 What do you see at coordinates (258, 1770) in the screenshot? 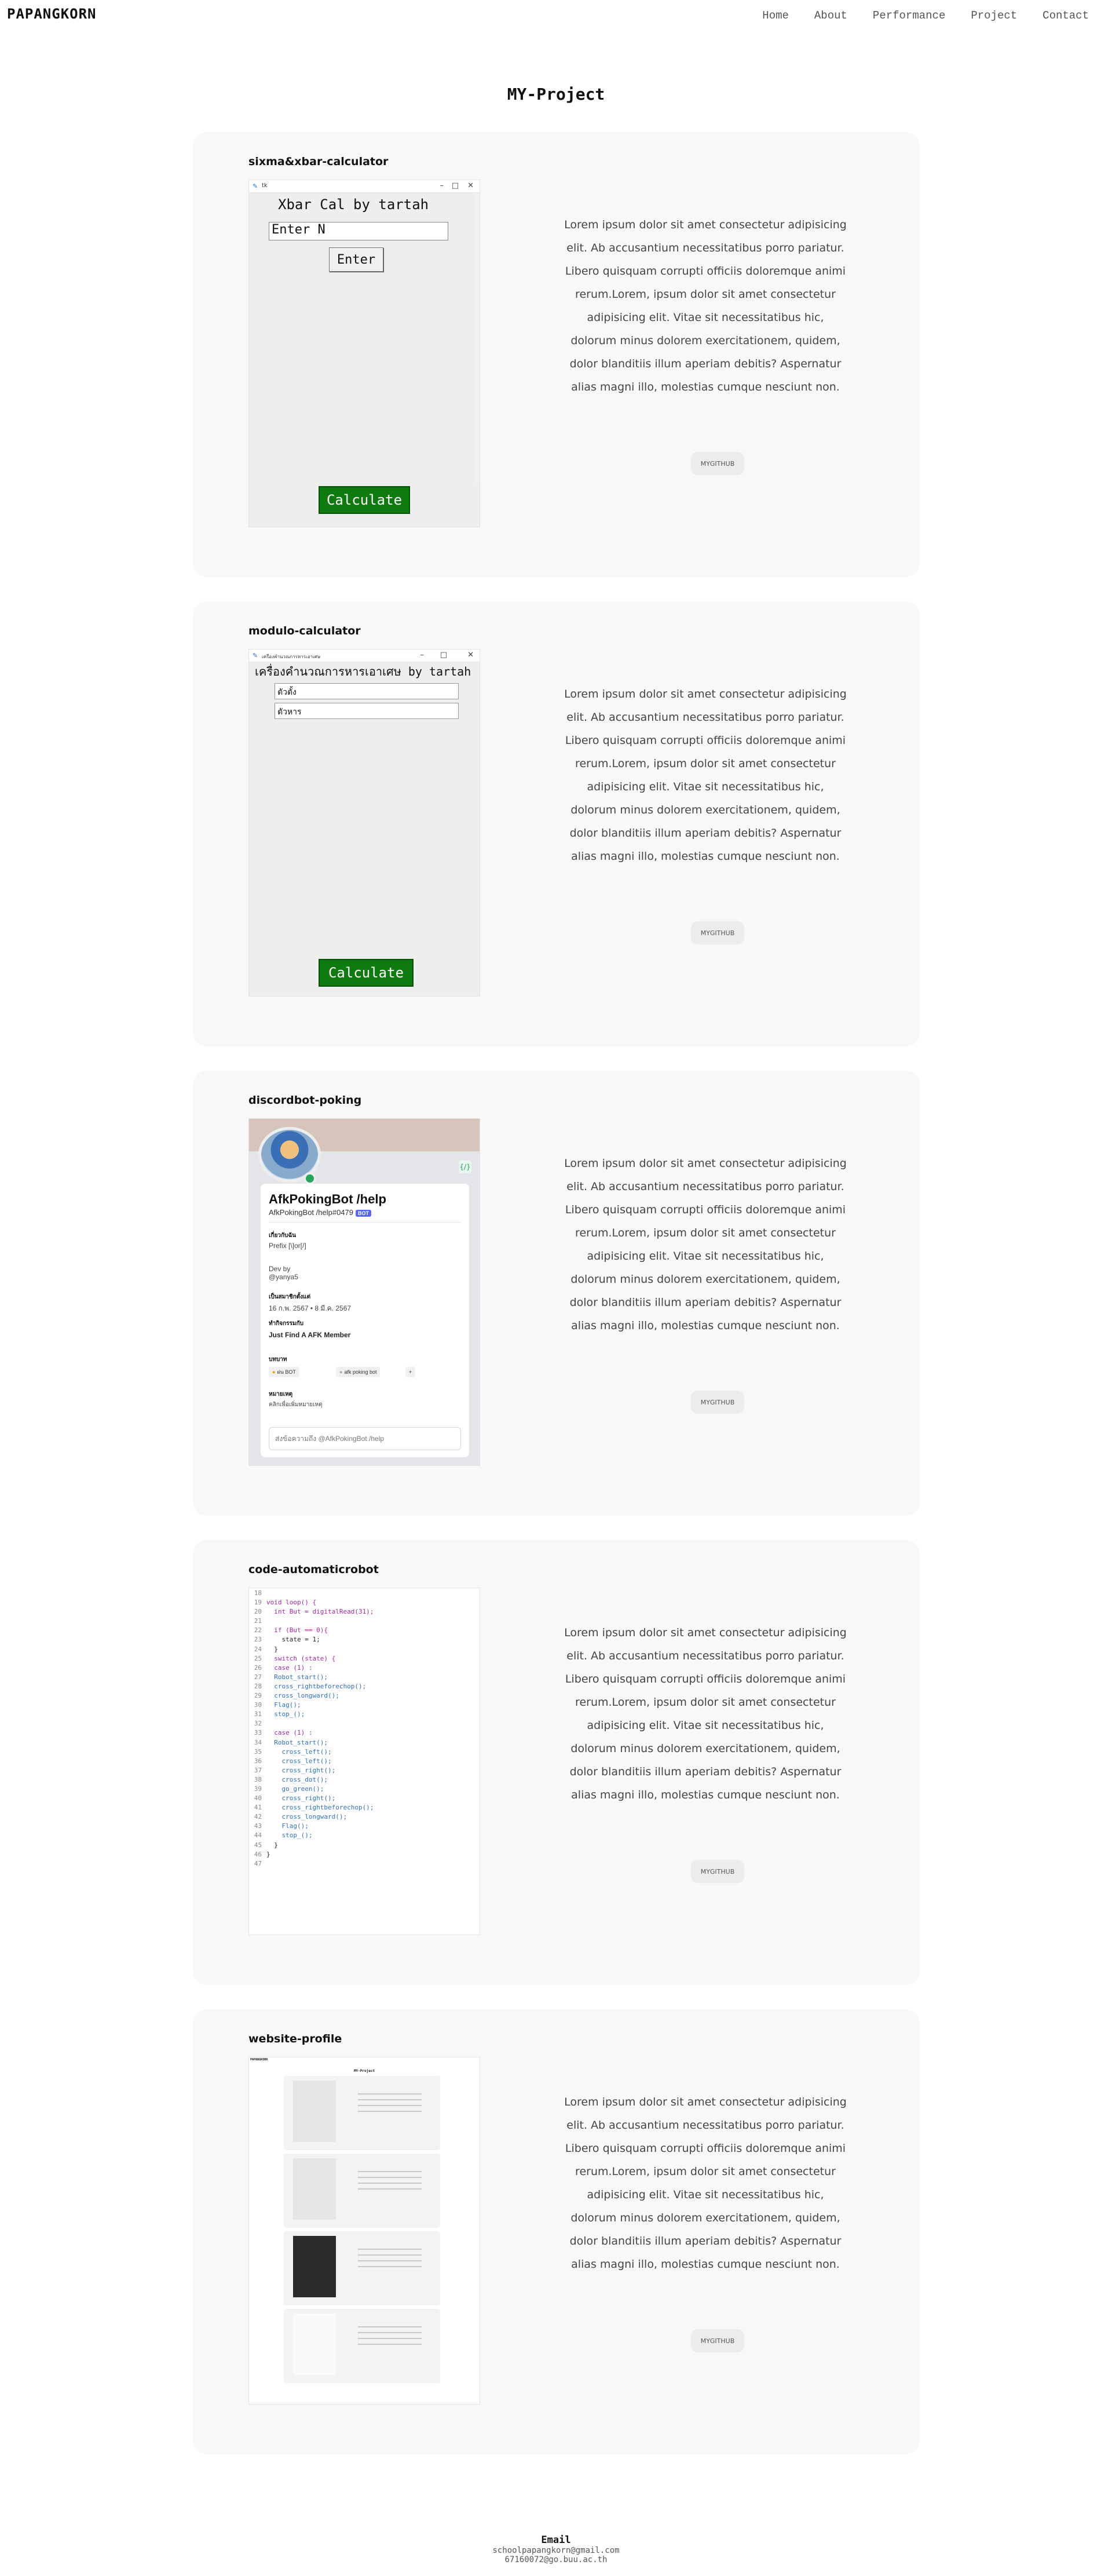
I see `line-number: 37` at bounding box center [258, 1770].